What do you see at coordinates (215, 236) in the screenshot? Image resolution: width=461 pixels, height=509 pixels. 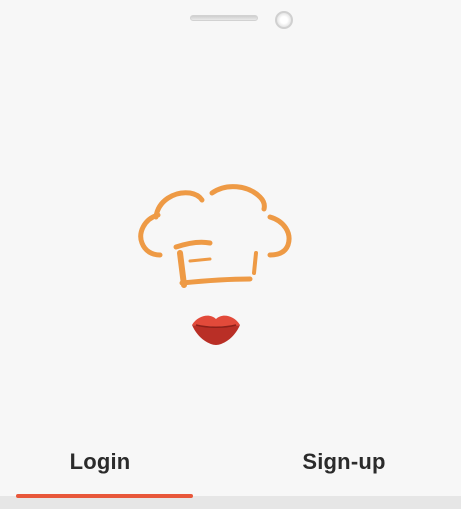 I see `chef-hat-icon` at bounding box center [215, 236].